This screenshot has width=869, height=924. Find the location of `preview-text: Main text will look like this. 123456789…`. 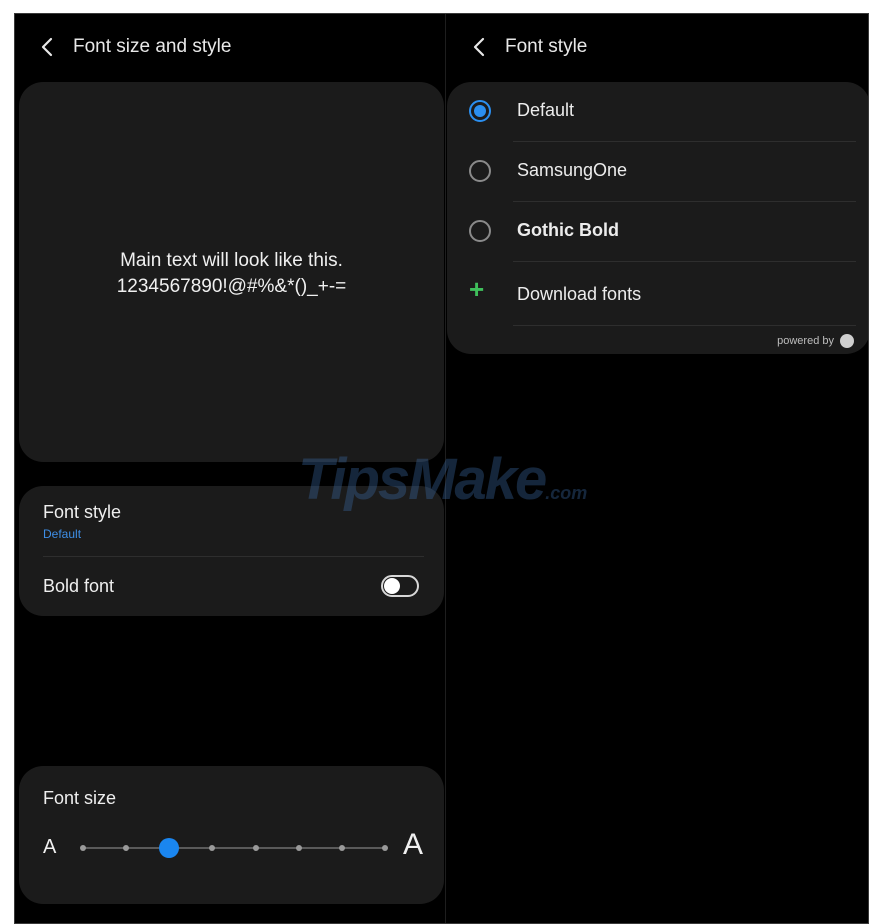

preview-text: Main text will look like this. 123456789… is located at coordinates (231, 274).